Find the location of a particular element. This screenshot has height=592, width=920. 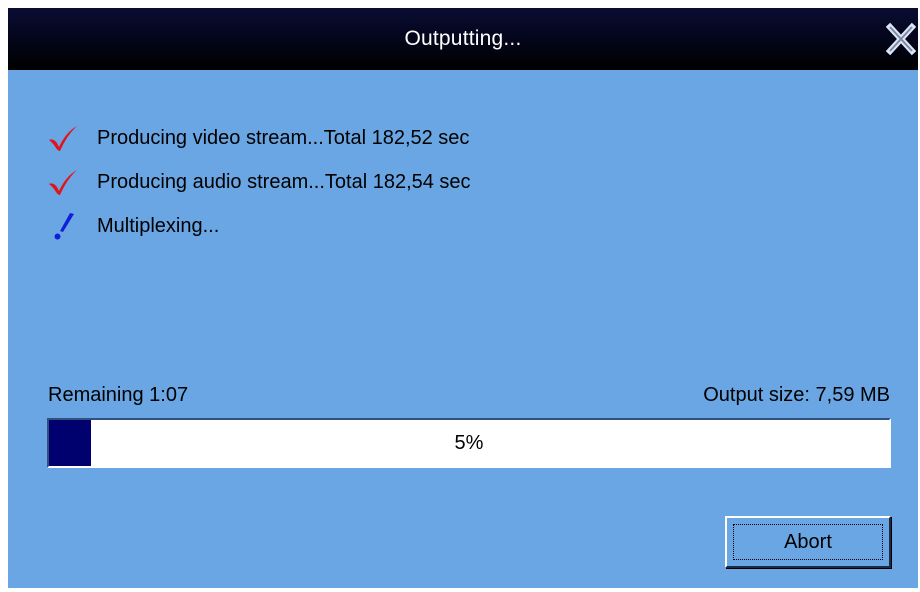

remaining-time: Remaining 1:07 is located at coordinates (118, 395).